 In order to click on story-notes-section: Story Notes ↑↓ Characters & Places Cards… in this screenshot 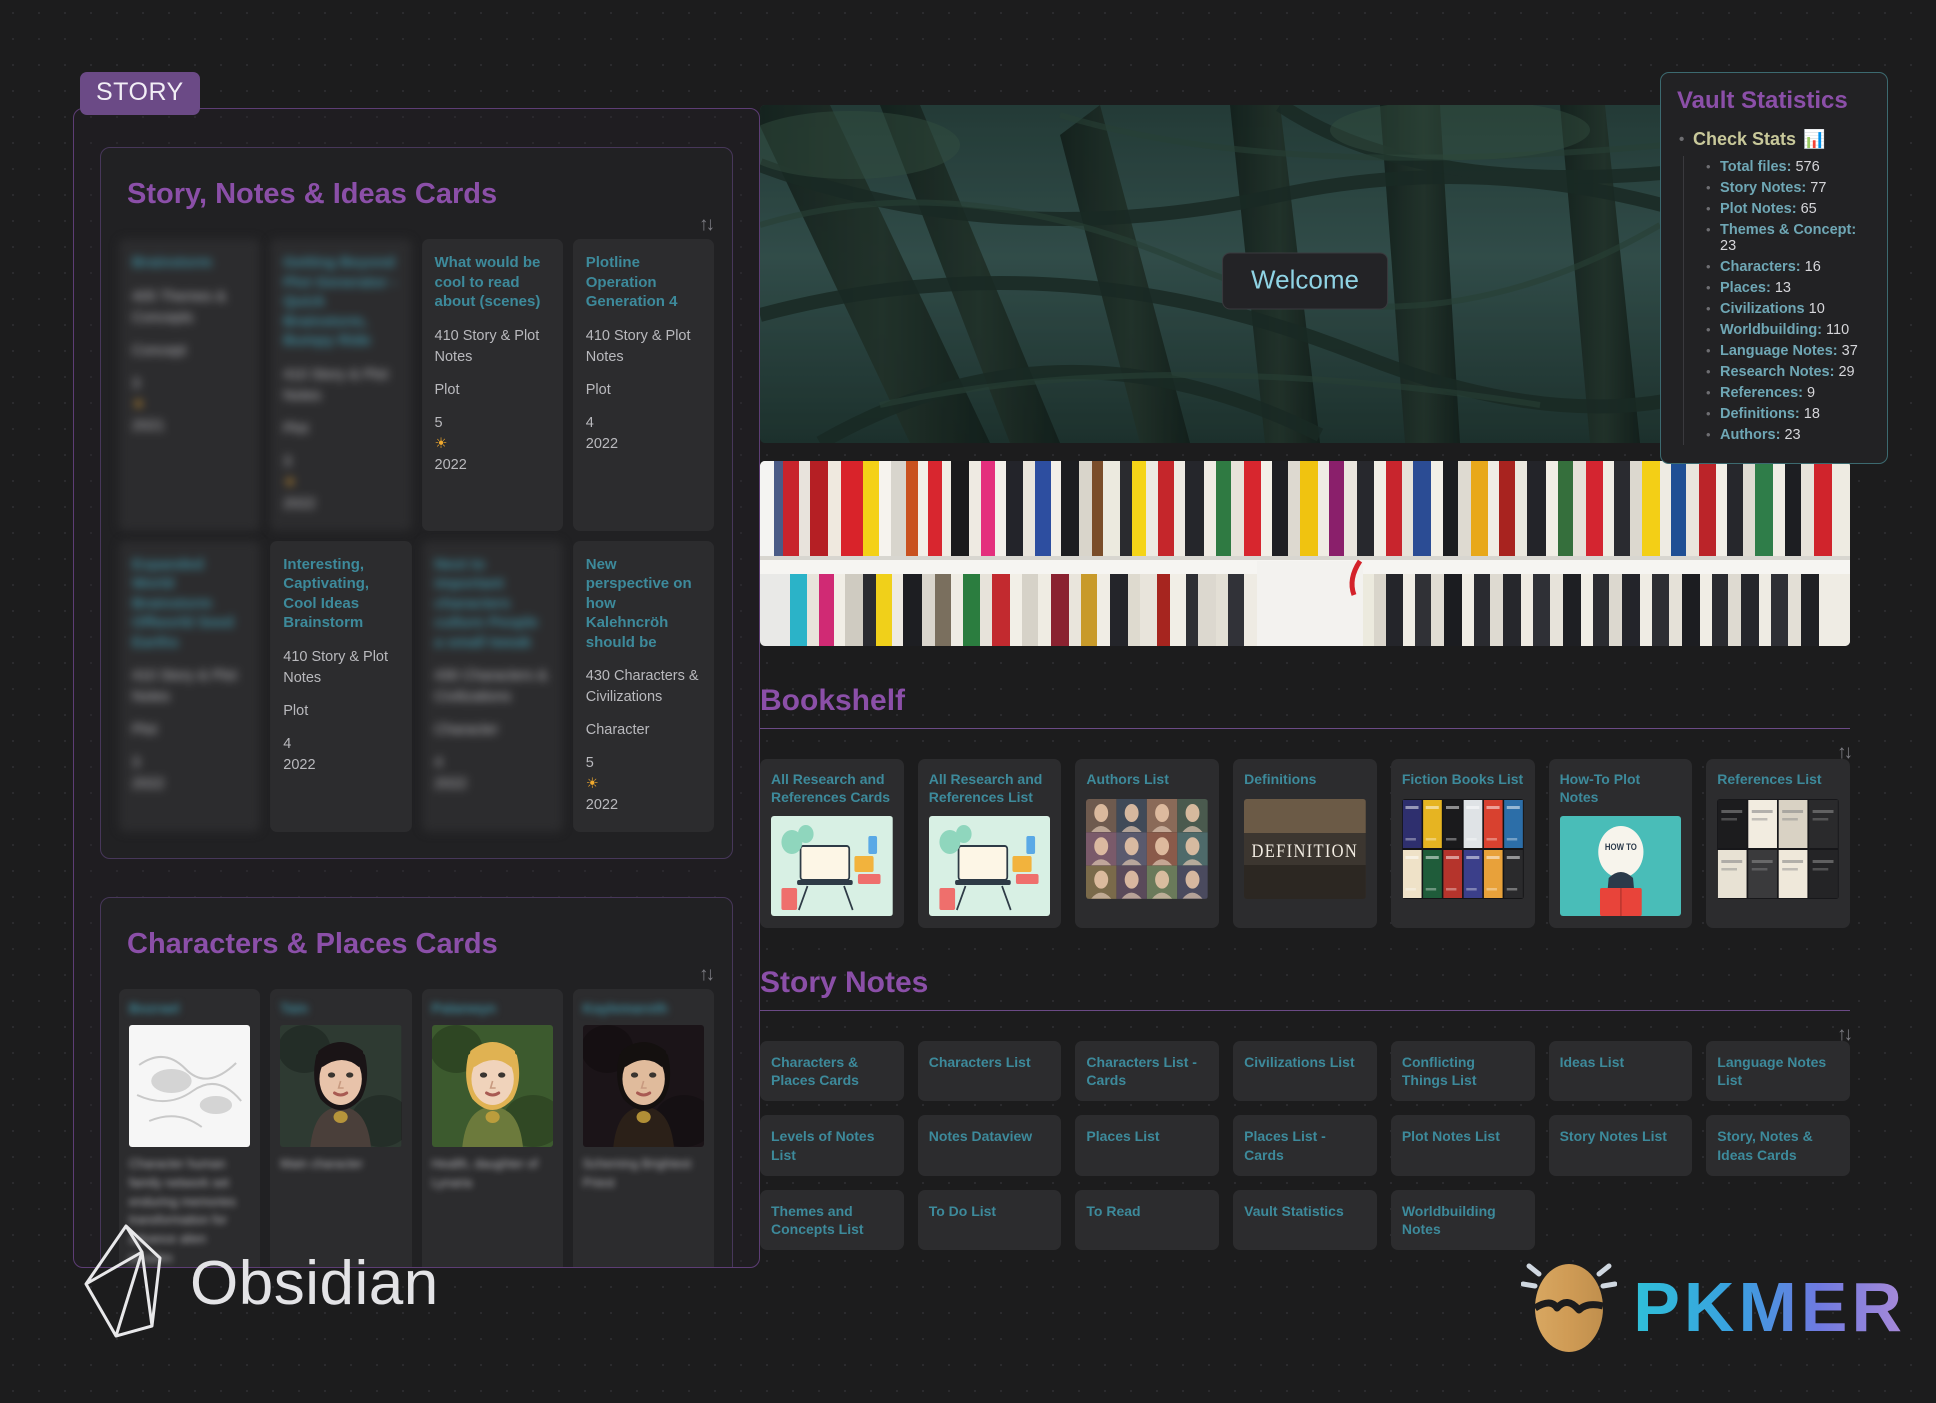, I will do `click(1310, 1108)`.